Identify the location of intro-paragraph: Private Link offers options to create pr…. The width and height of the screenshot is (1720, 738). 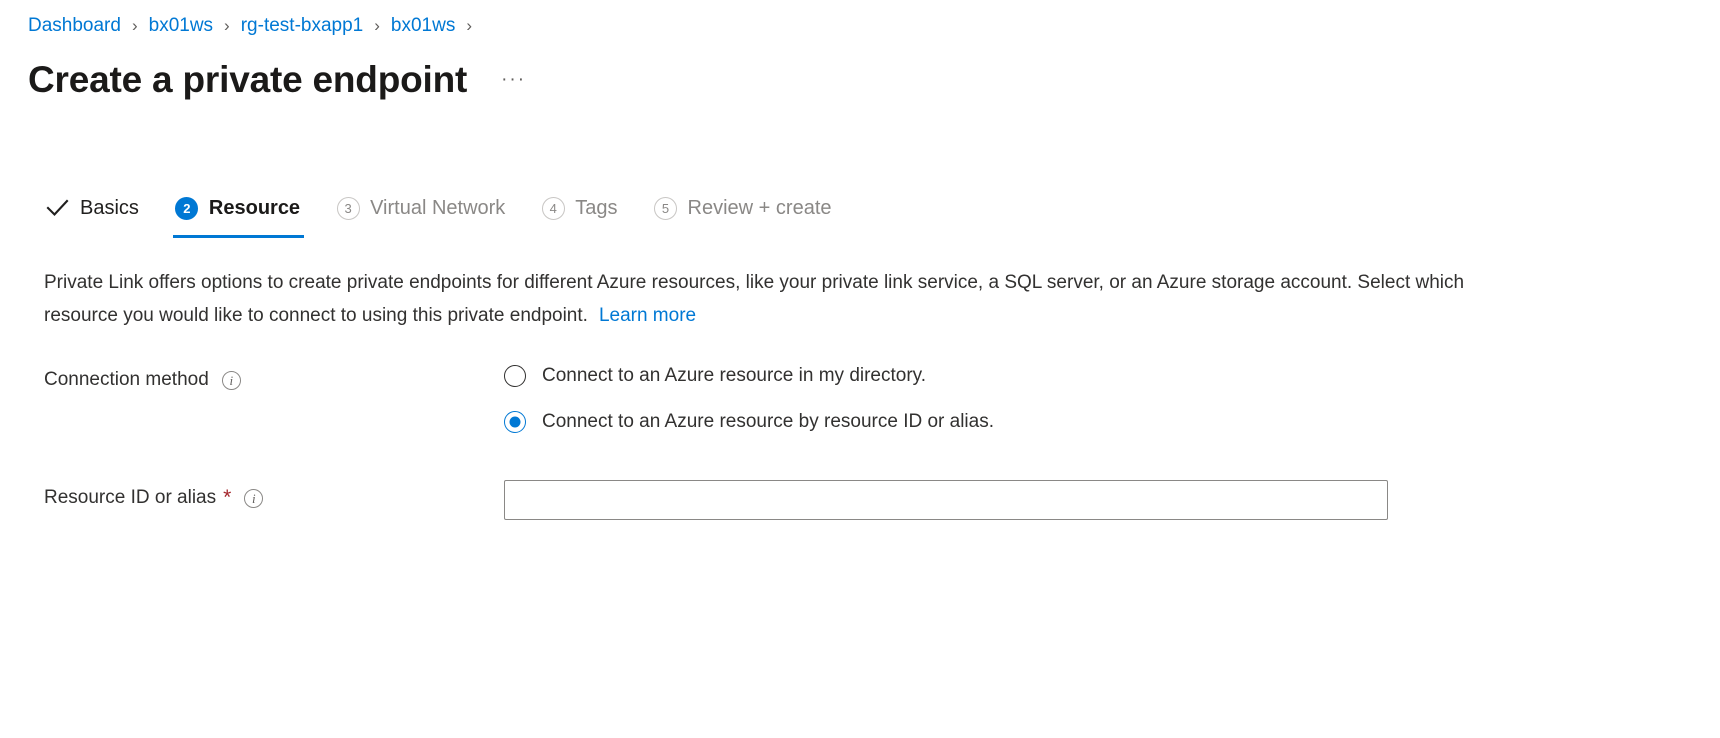
(791, 299).